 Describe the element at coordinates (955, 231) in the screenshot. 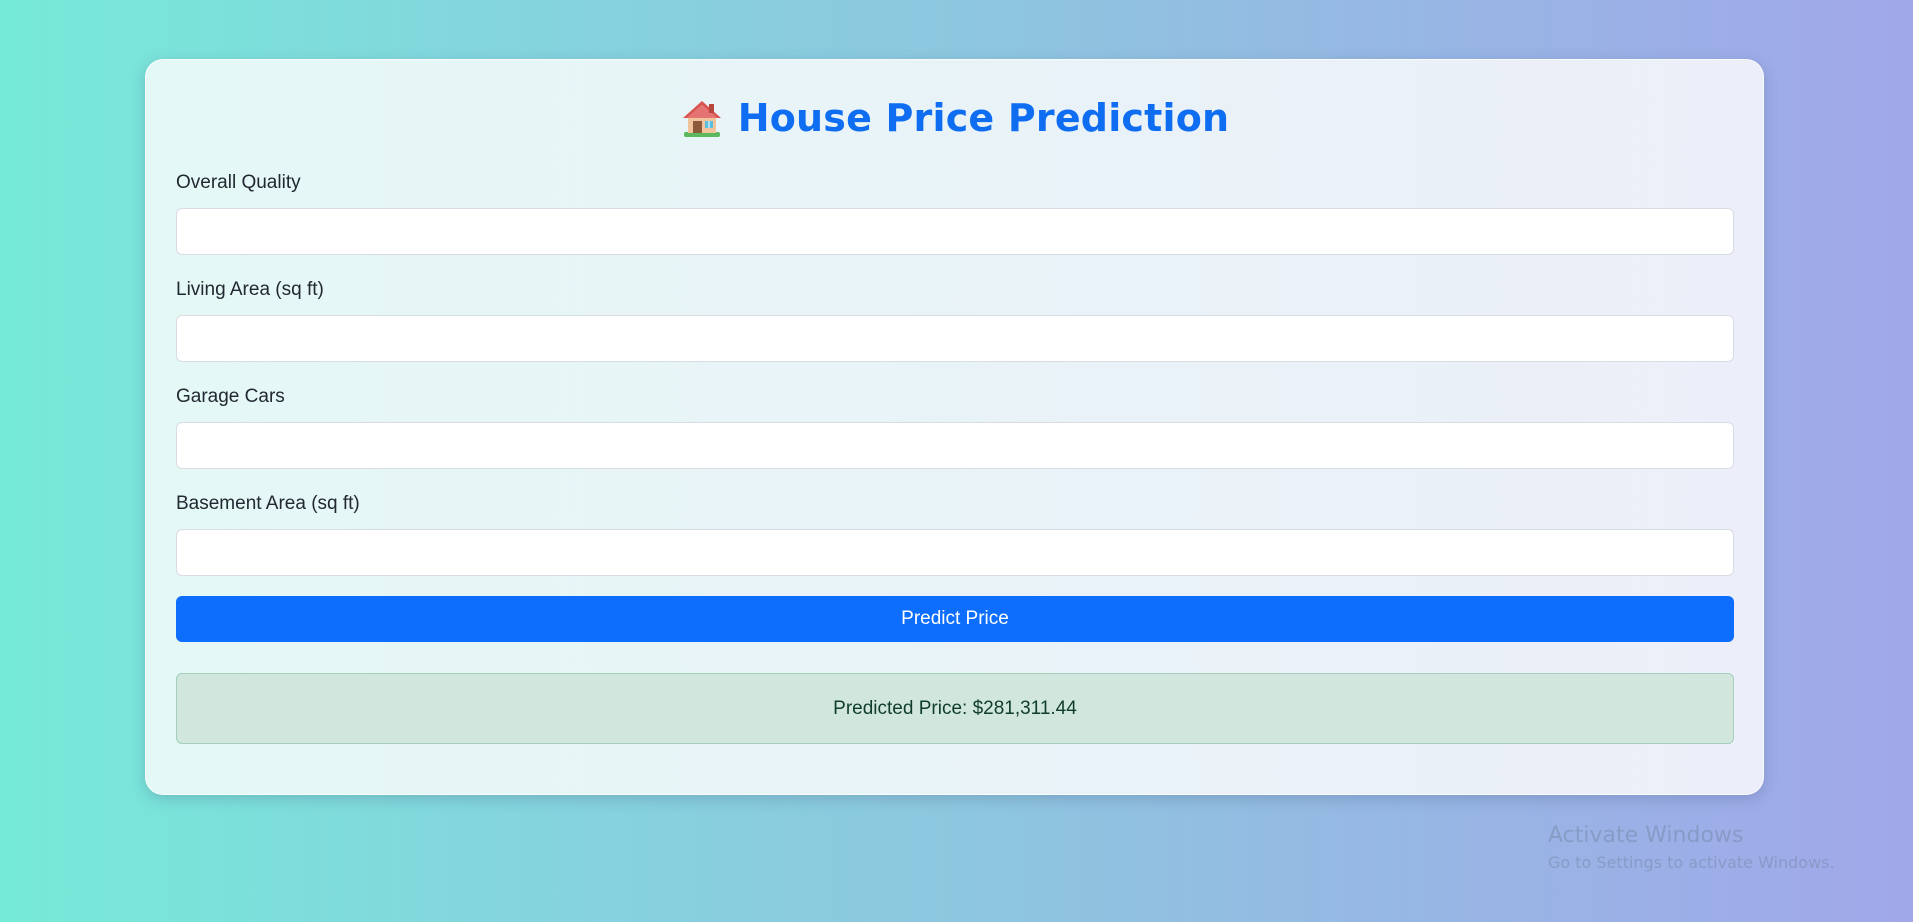

I see `overall-quality-input` at that location.